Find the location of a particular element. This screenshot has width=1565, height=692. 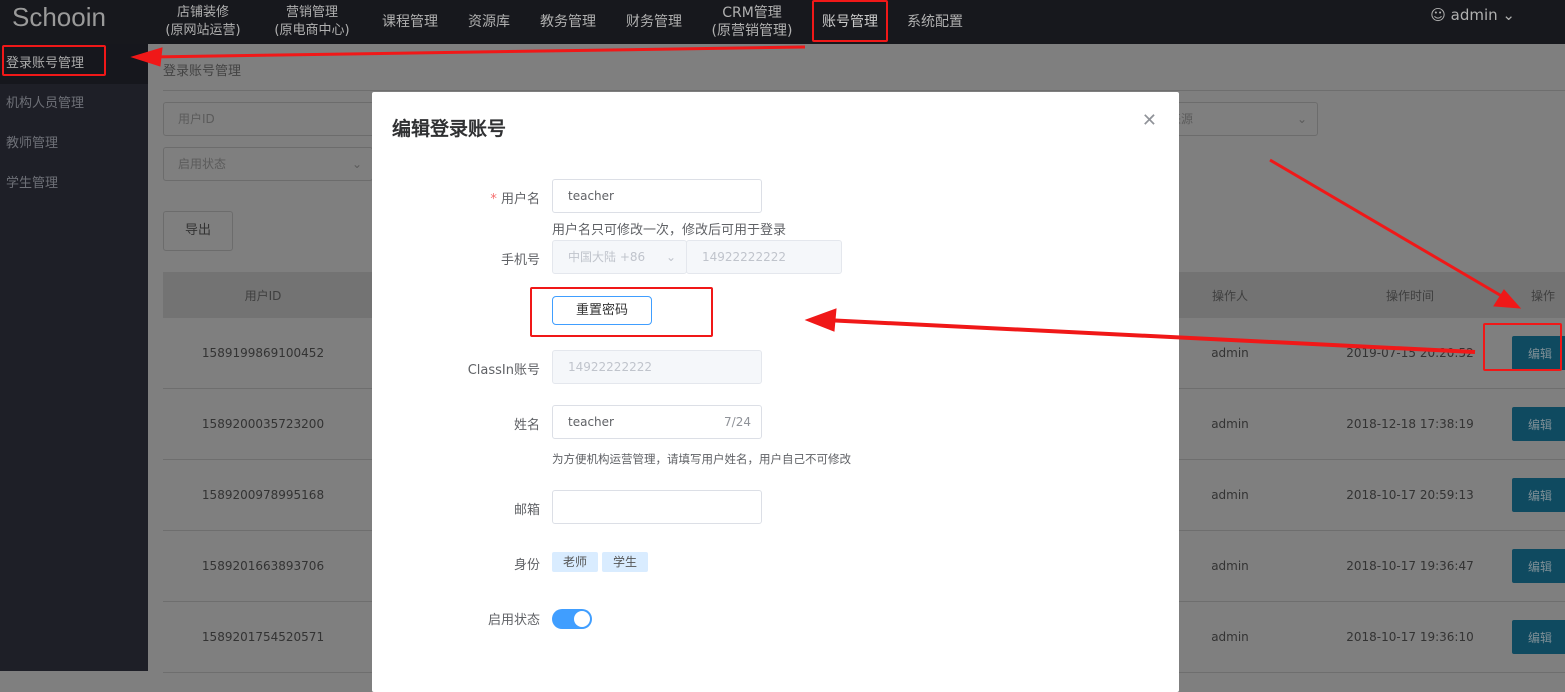

name-label: 姓名 is located at coordinates (526, 425).